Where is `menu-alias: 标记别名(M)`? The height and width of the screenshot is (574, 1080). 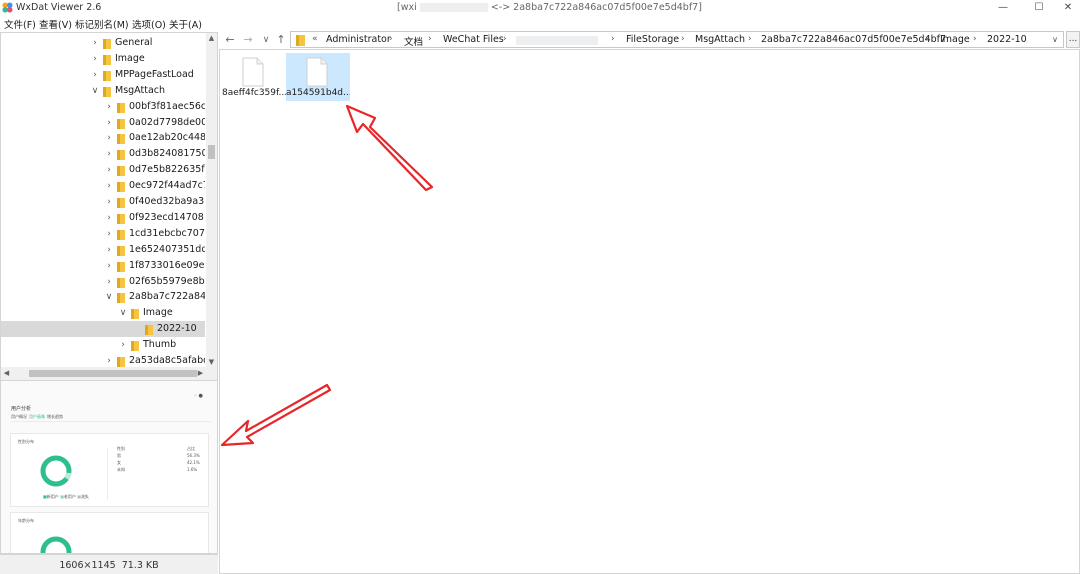
menu-alias: 标记别名(M) is located at coordinates (102, 24).